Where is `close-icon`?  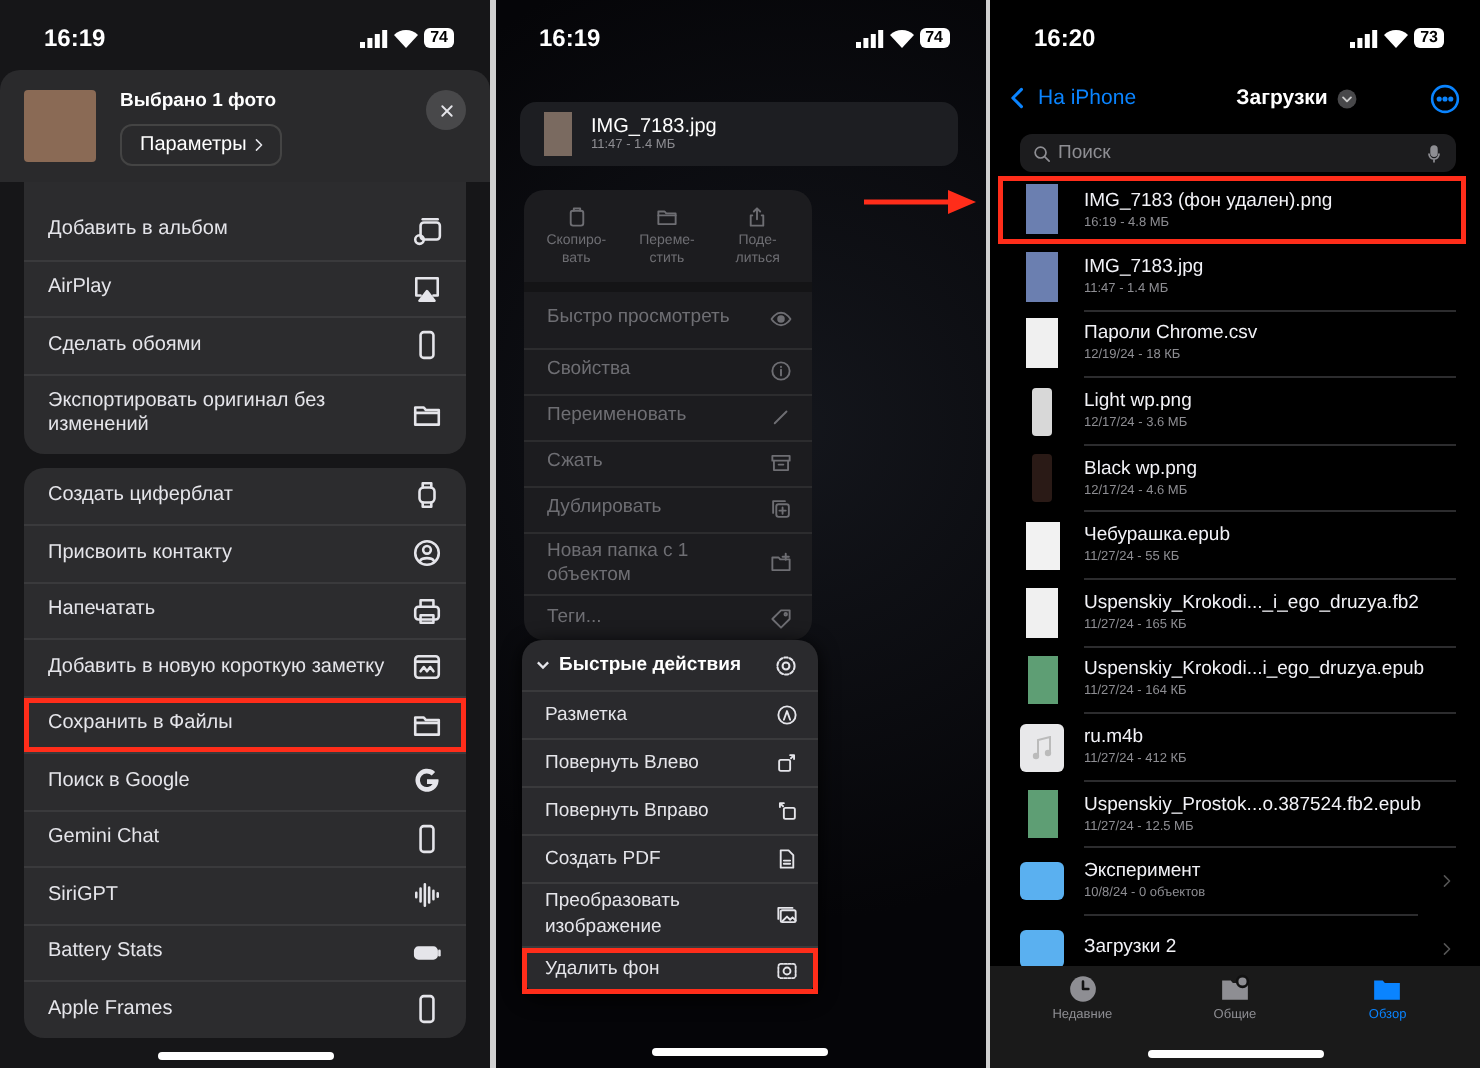 close-icon is located at coordinates (446, 110).